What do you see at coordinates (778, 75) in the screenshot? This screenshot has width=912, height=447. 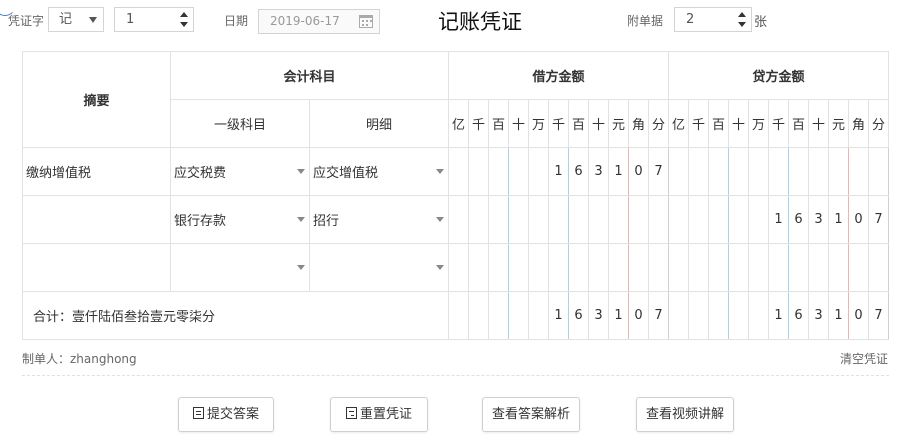 I see `credit-header: 贷方金额` at bounding box center [778, 75].